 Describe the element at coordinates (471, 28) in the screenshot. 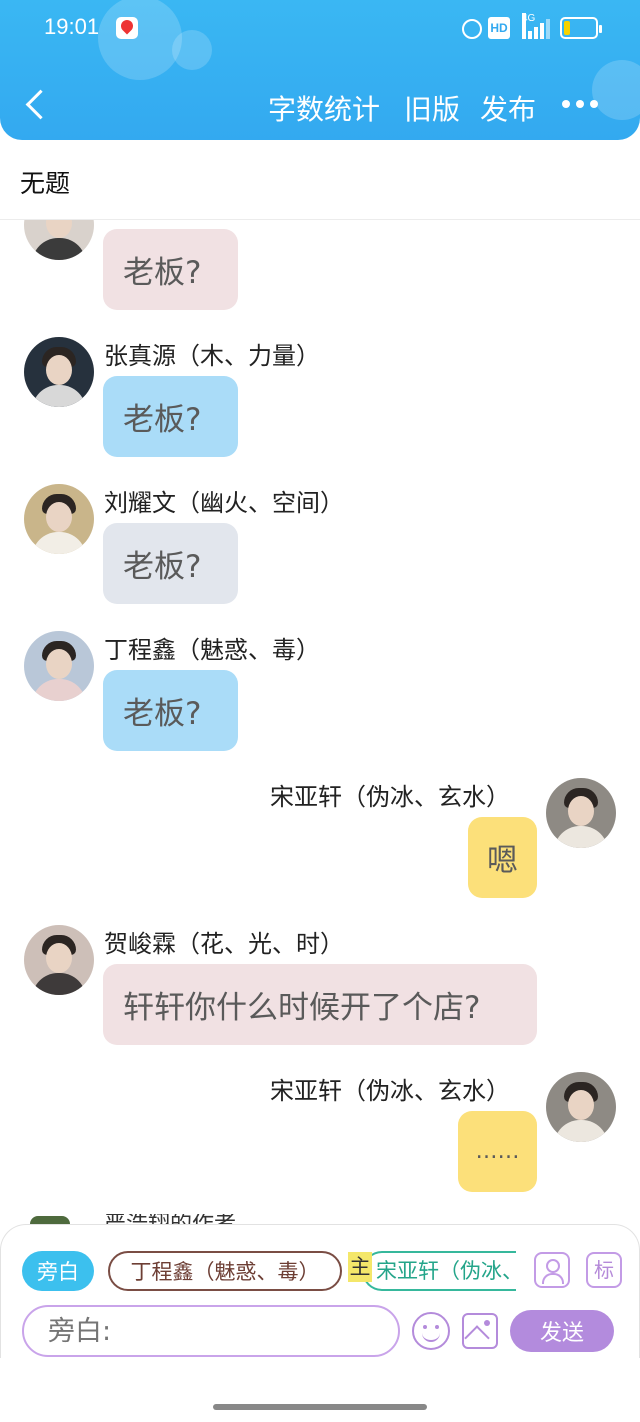

I see `alarm-icon` at that location.